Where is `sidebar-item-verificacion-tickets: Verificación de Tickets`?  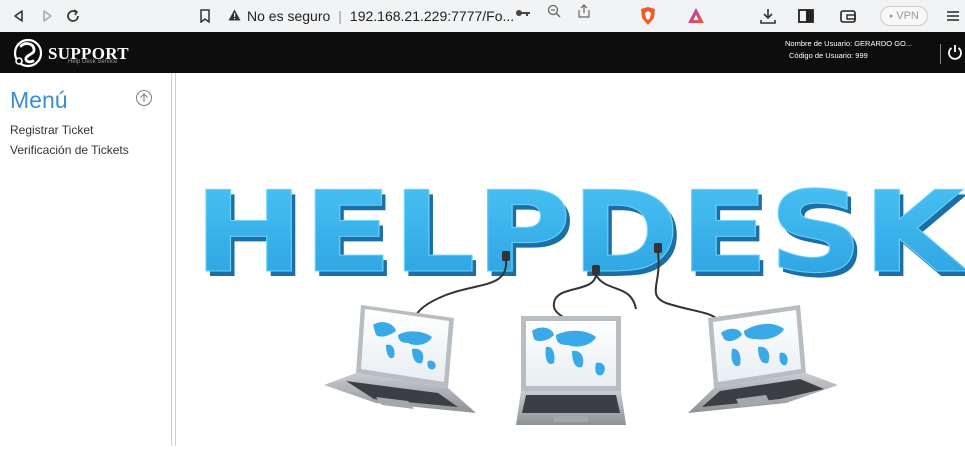 sidebar-item-verificacion-tickets: Verificación de Tickets is located at coordinates (69, 150).